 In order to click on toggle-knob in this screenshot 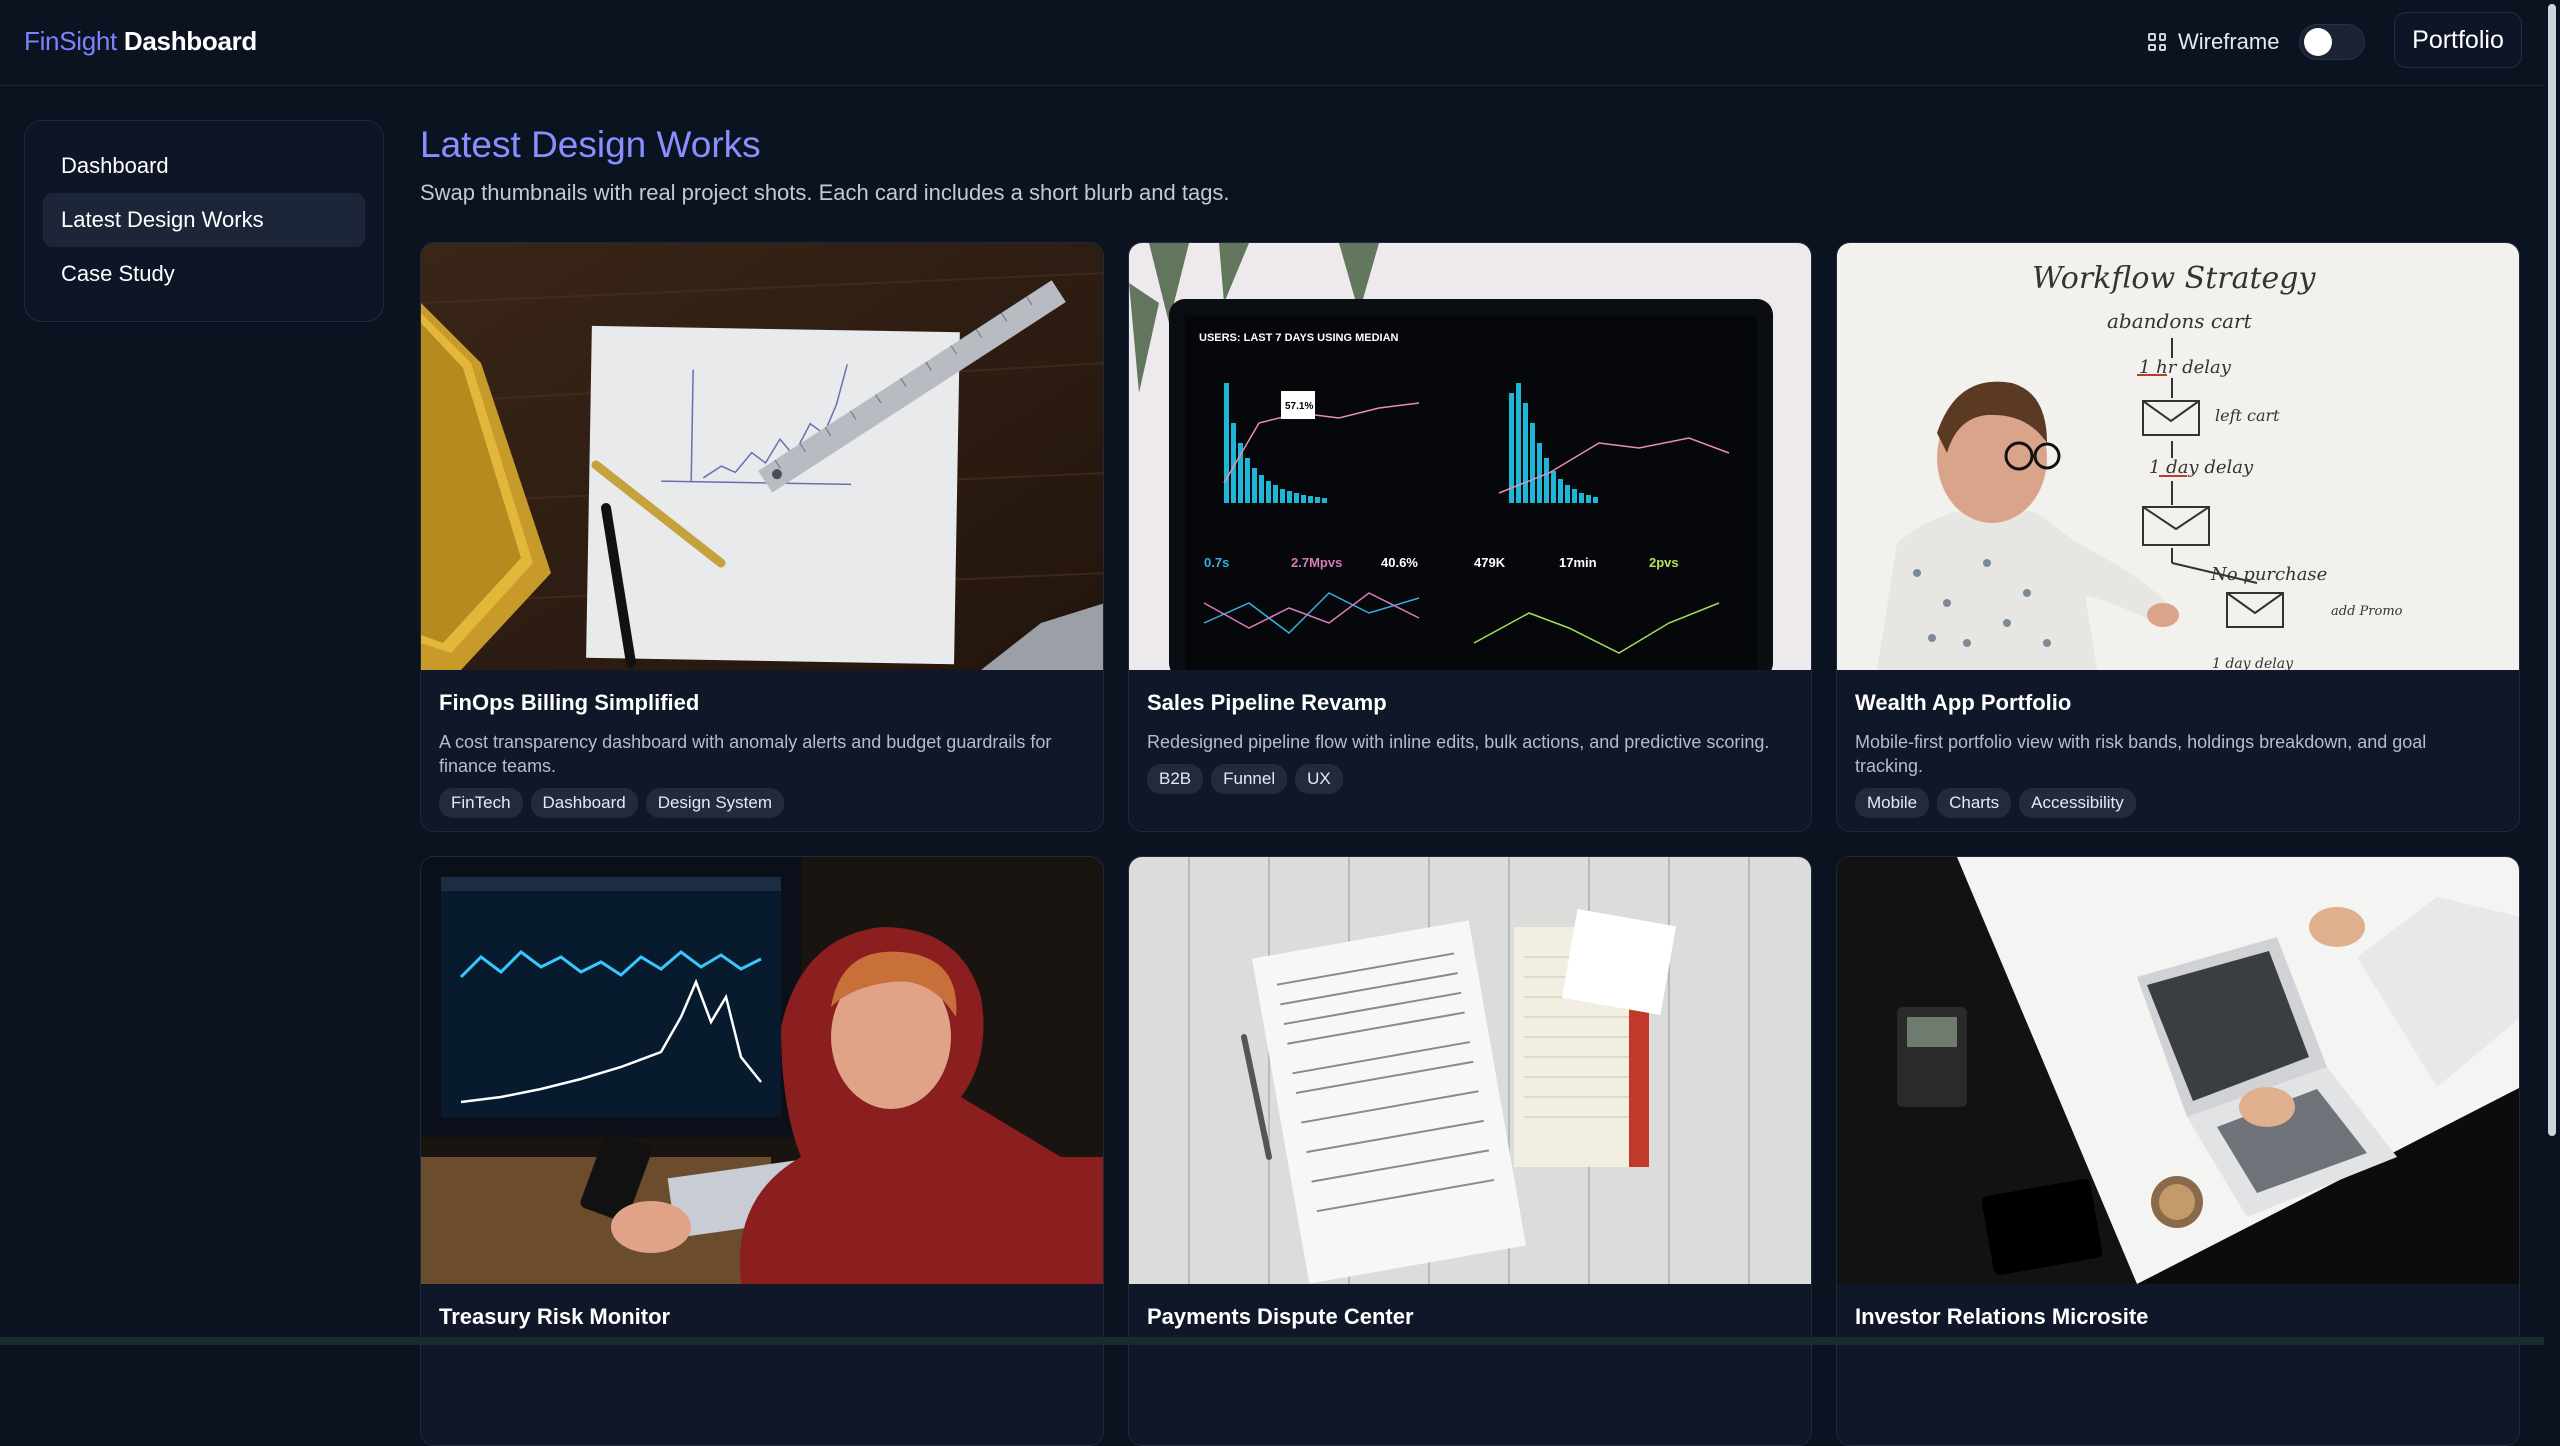, I will do `click(2318, 42)`.